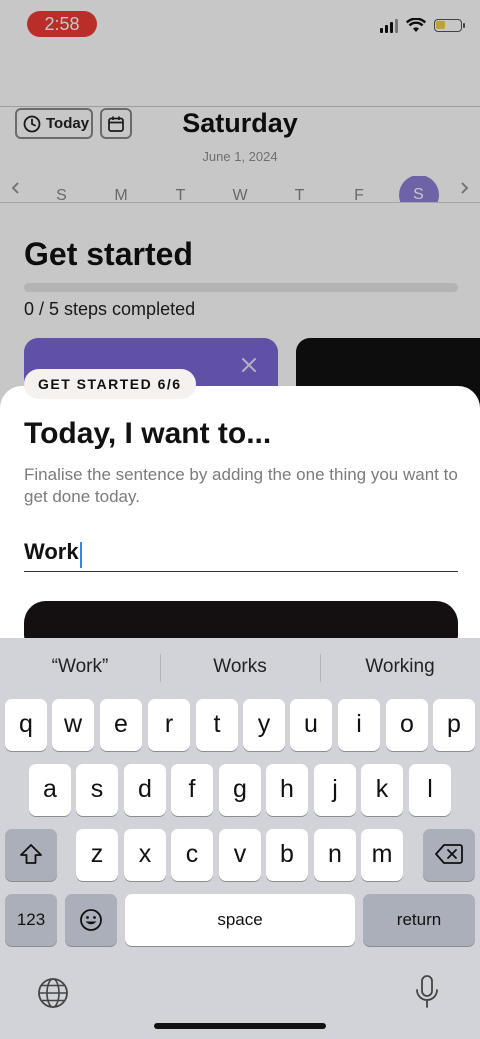 Image resolution: width=480 pixels, height=1039 pixels. Describe the element at coordinates (464, 188) in the screenshot. I see `chevron-right-icon` at that location.